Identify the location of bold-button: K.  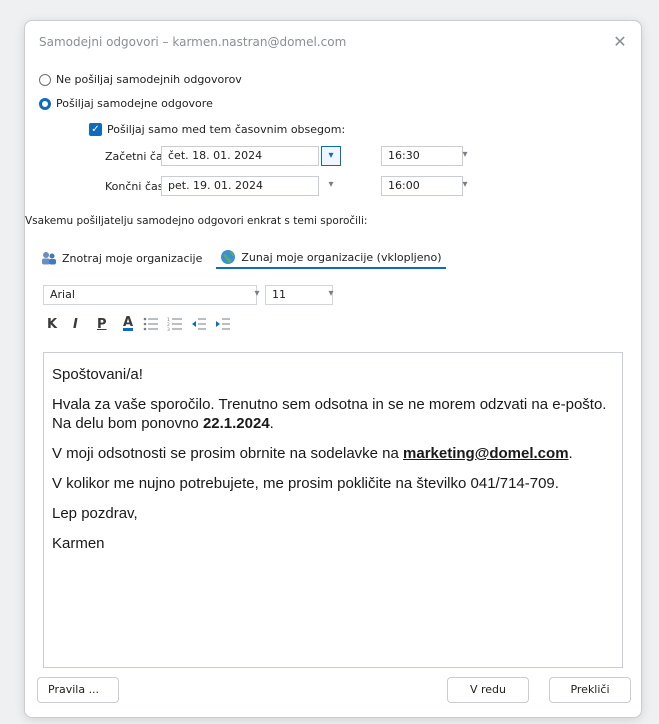
(52, 324).